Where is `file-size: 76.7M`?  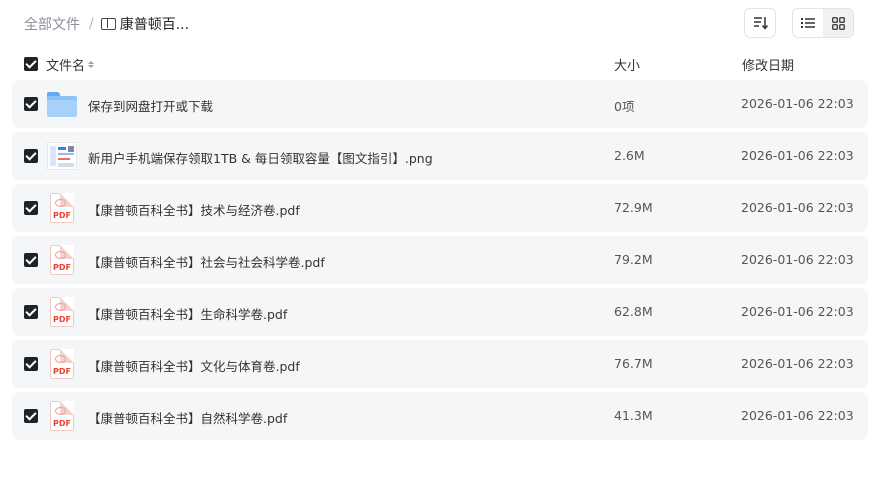 file-size: 76.7M is located at coordinates (633, 363).